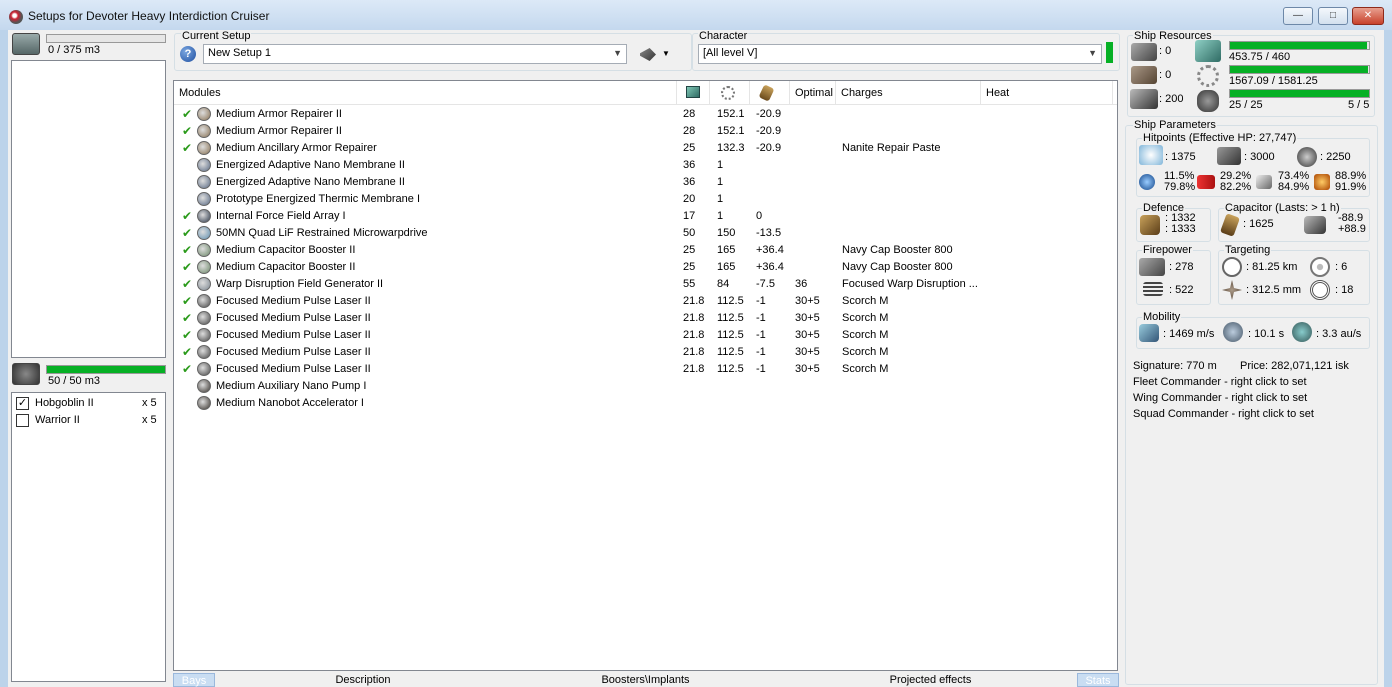 This screenshot has width=1392, height=687. What do you see at coordinates (900, 54) in the screenshot?
I see `character-select: [All level V] ▼` at bounding box center [900, 54].